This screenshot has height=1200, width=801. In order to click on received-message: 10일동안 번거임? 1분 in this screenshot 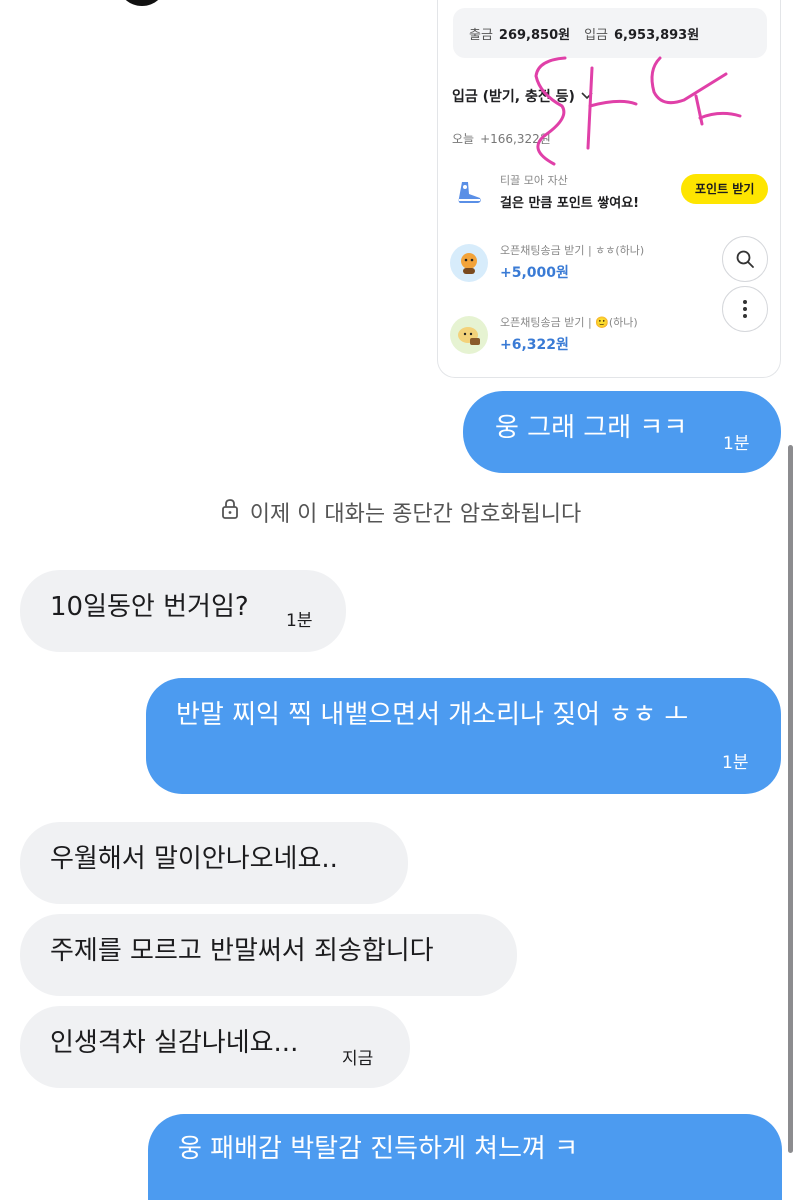, I will do `click(183, 611)`.